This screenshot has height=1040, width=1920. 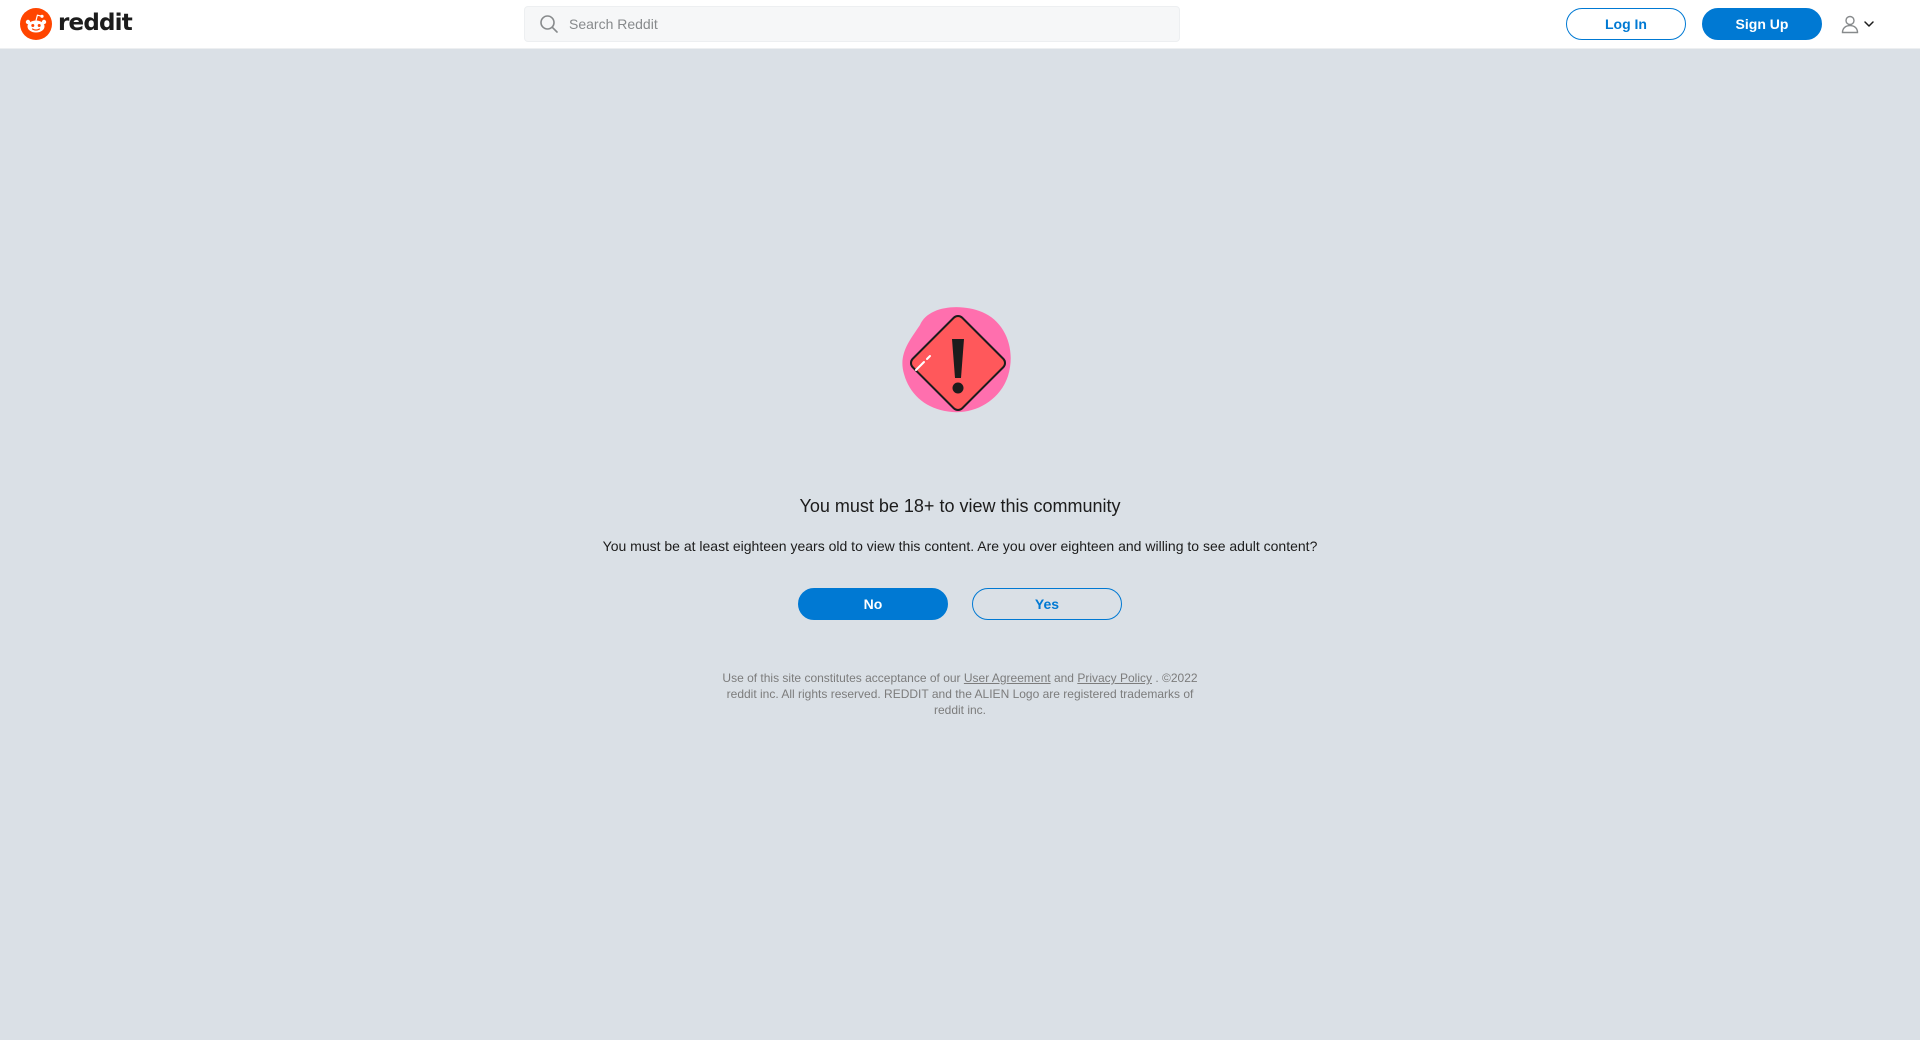 I want to click on legal-and: and, so click(x=1063, y=678).